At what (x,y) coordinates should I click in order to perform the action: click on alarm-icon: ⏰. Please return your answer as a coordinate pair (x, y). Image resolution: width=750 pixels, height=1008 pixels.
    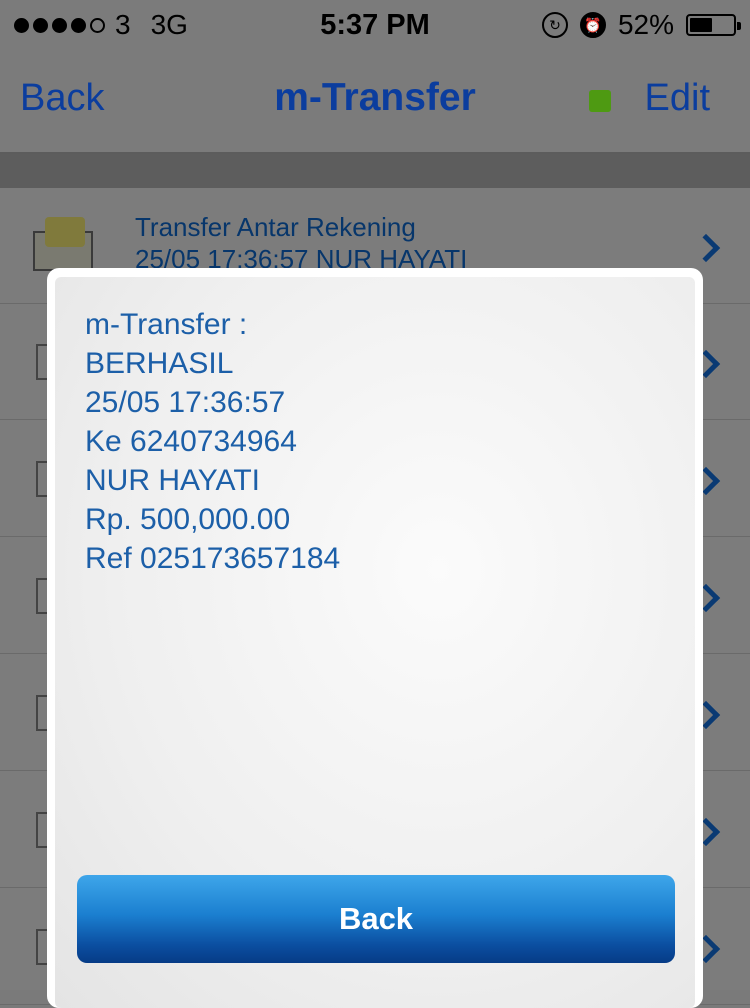
    Looking at the image, I should click on (592, 25).